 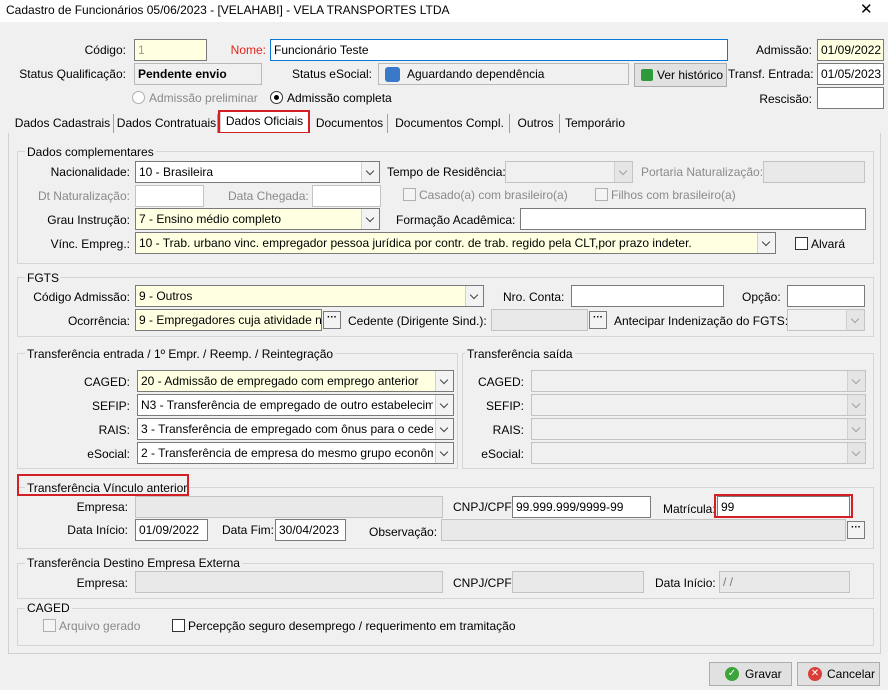 What do you see at coordinates (248, 530) in the screenshot?
I see `data-fim-label: Data Fim:` at bounding box center [248, 530].